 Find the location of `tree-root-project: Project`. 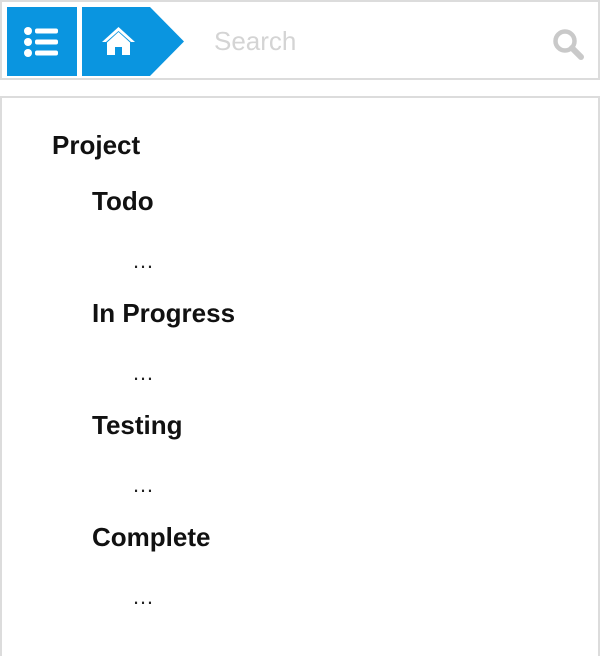

tree-root-project: Project is located at coordinates (96, 145).